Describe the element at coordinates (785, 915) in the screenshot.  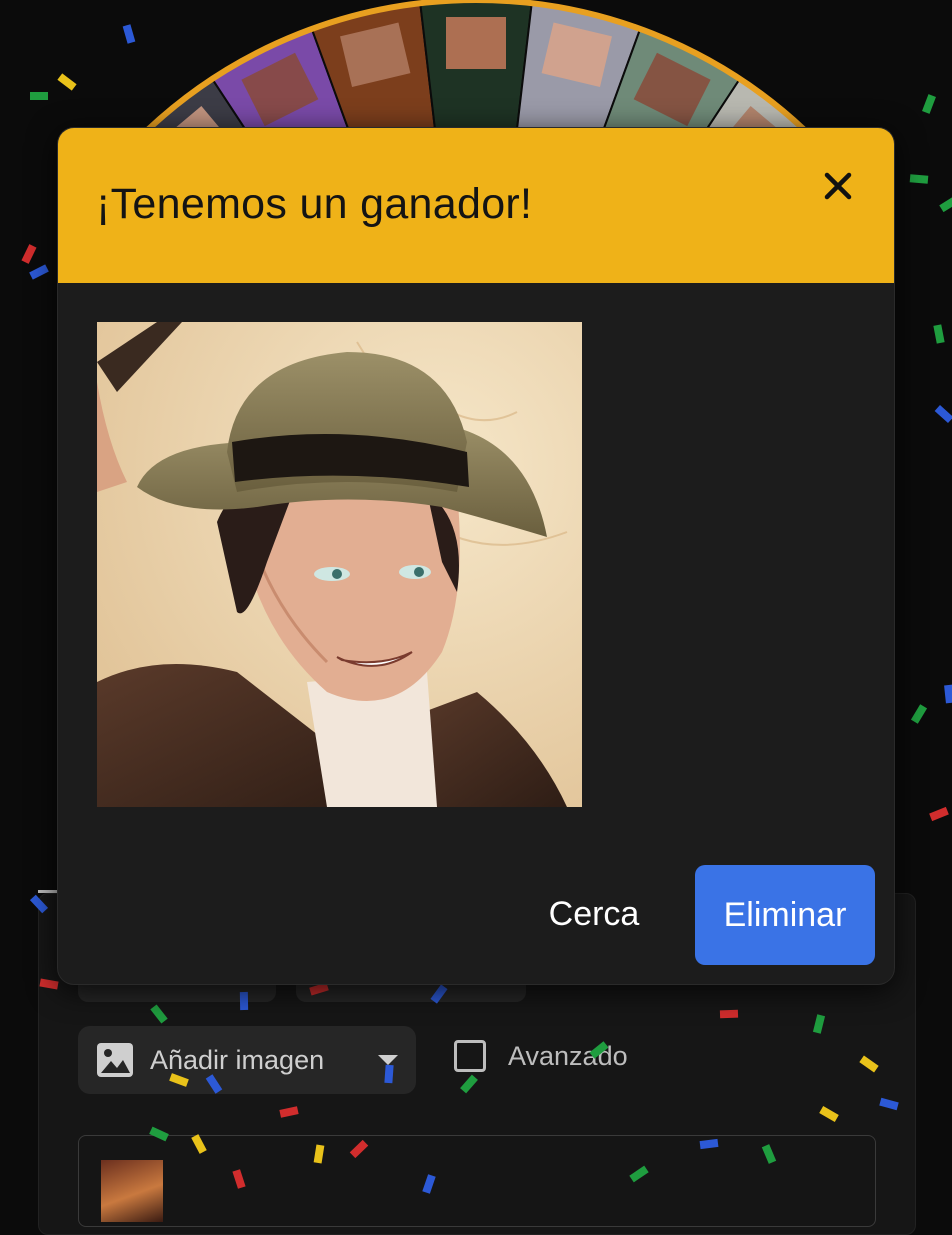
I see `remove-button: Eliminar` at that location.